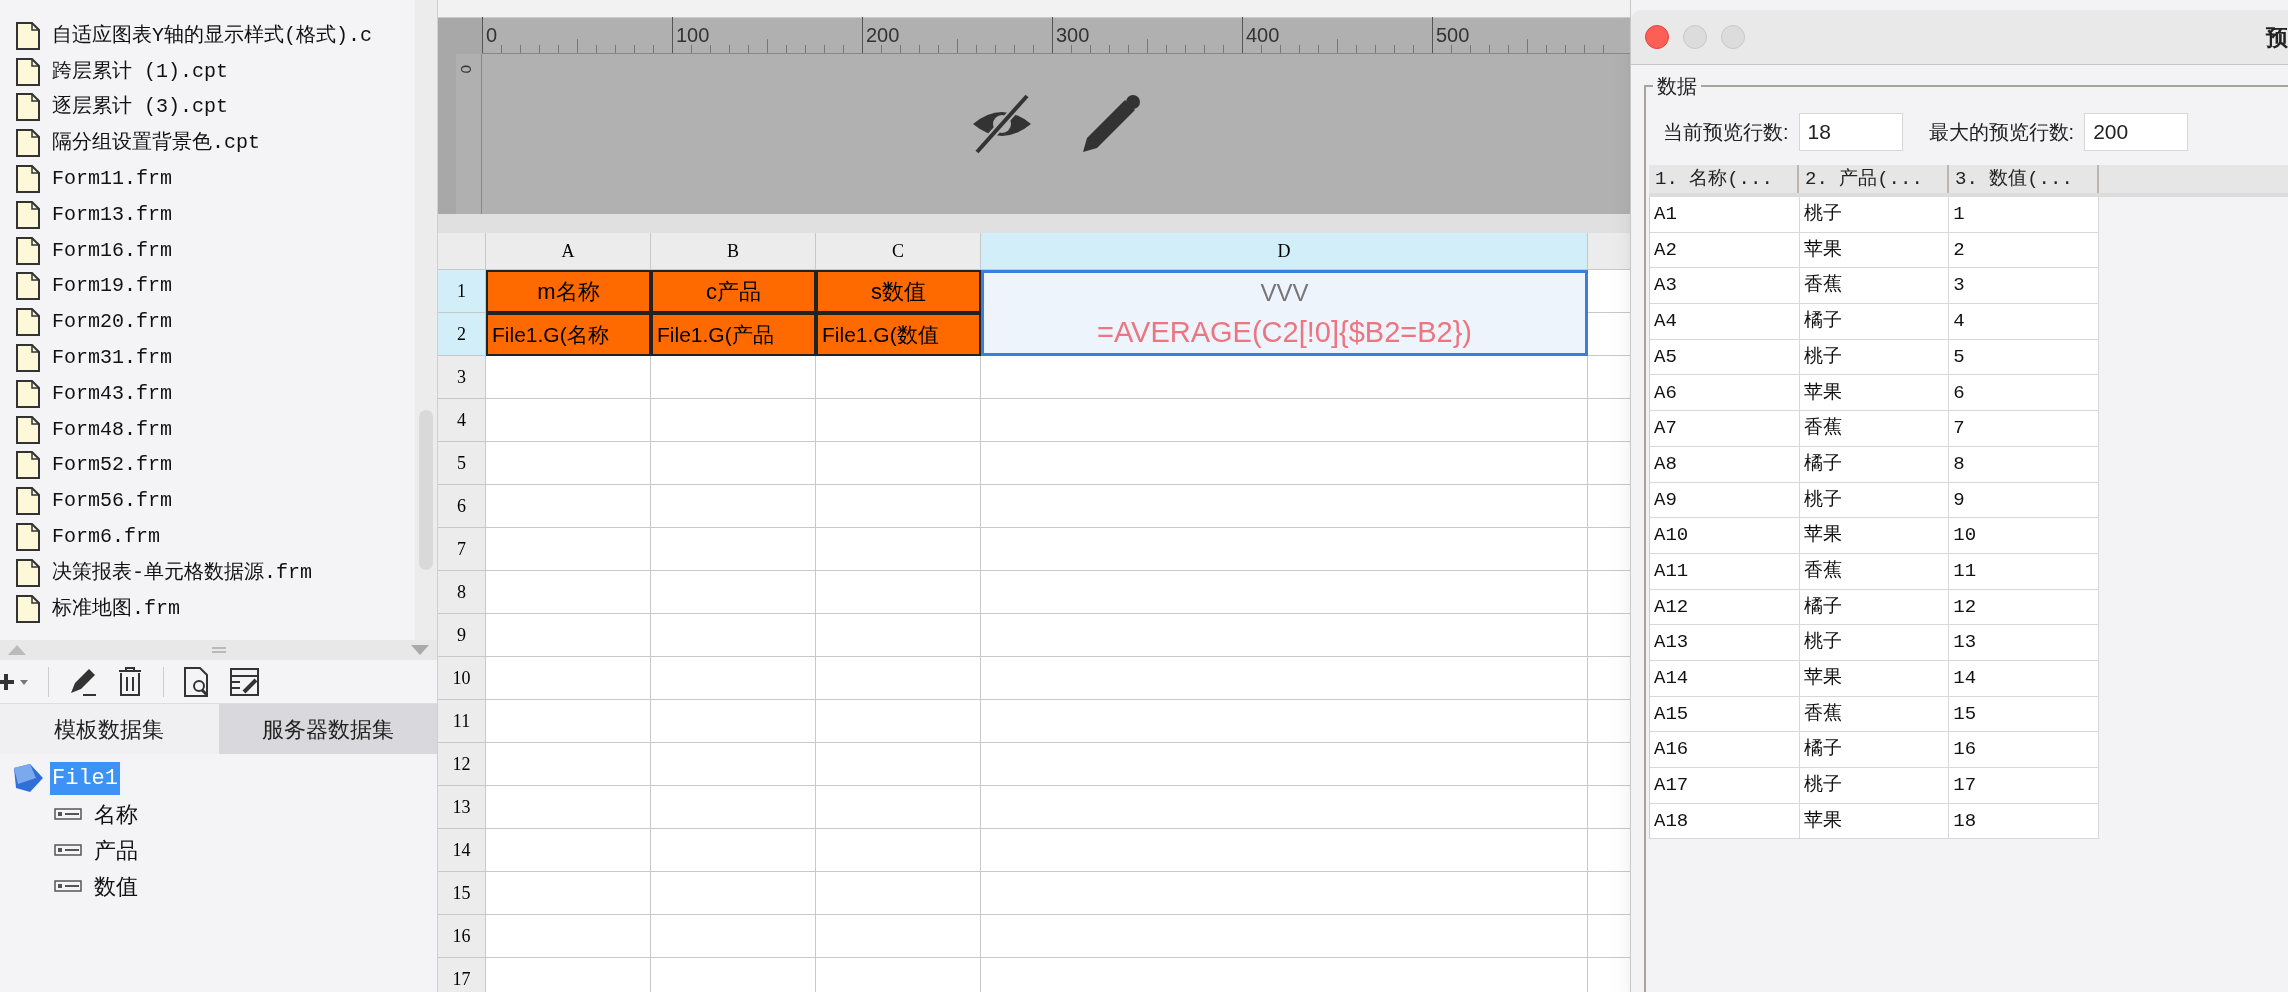 This screenshot has height=992, width=2288. What do you see at coordinates (109, 729) in the screenshot?
I see `dataset-tab: 模板数据集` at bounding box center [109, 729].